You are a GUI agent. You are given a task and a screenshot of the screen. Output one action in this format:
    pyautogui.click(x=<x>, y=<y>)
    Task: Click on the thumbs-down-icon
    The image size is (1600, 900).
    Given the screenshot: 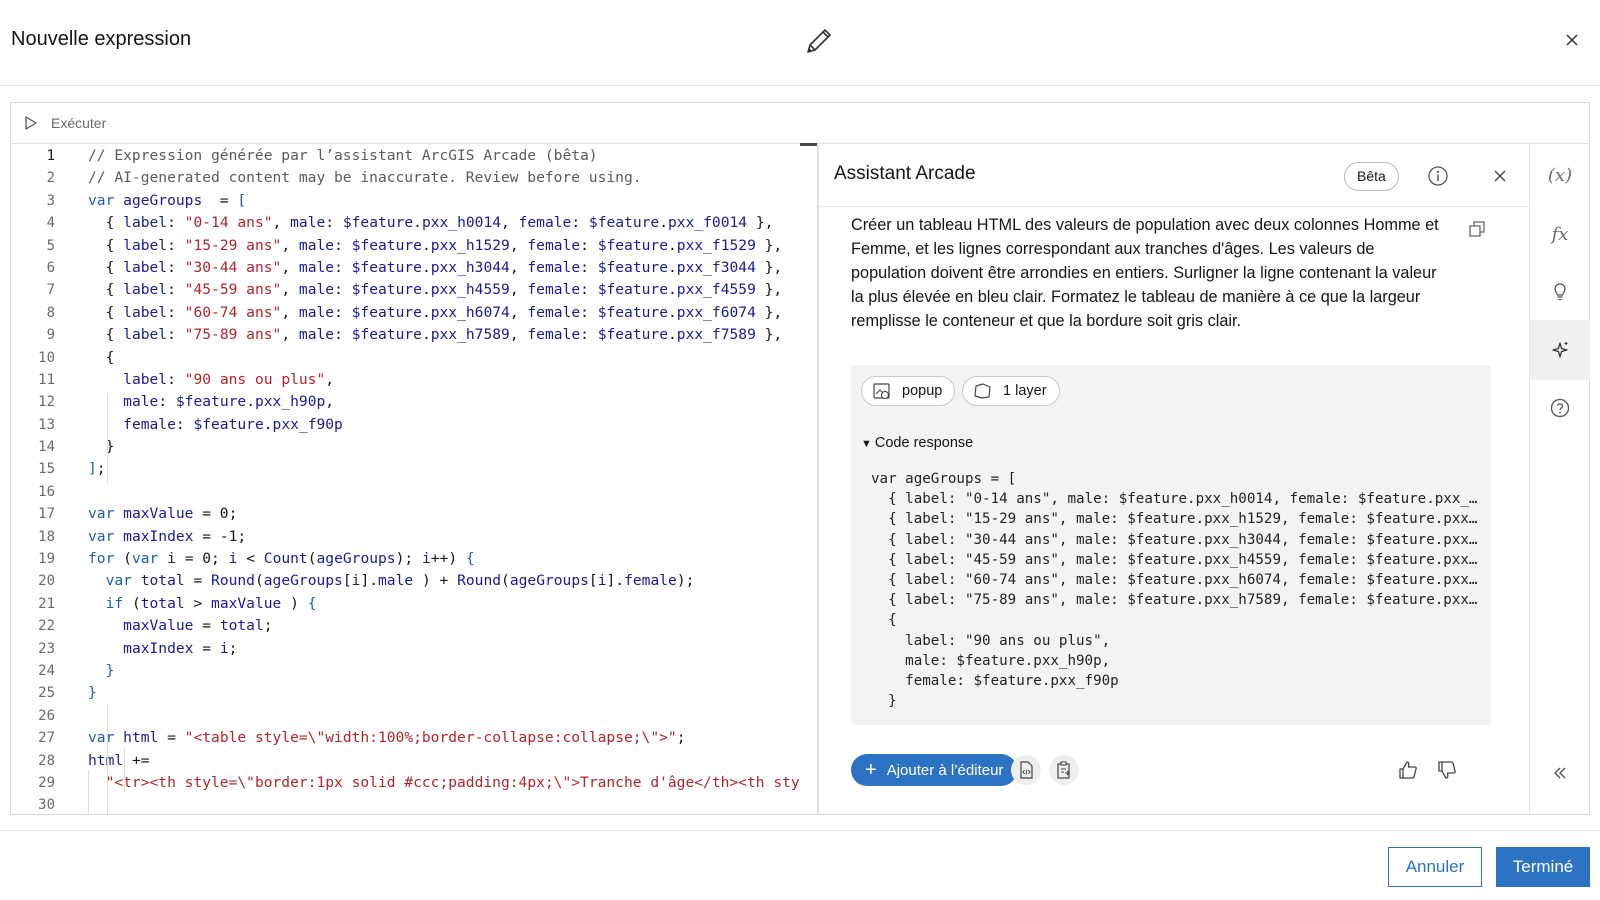 What is the action you would take?
    pyautogui.click(x=1447, y=770)
    